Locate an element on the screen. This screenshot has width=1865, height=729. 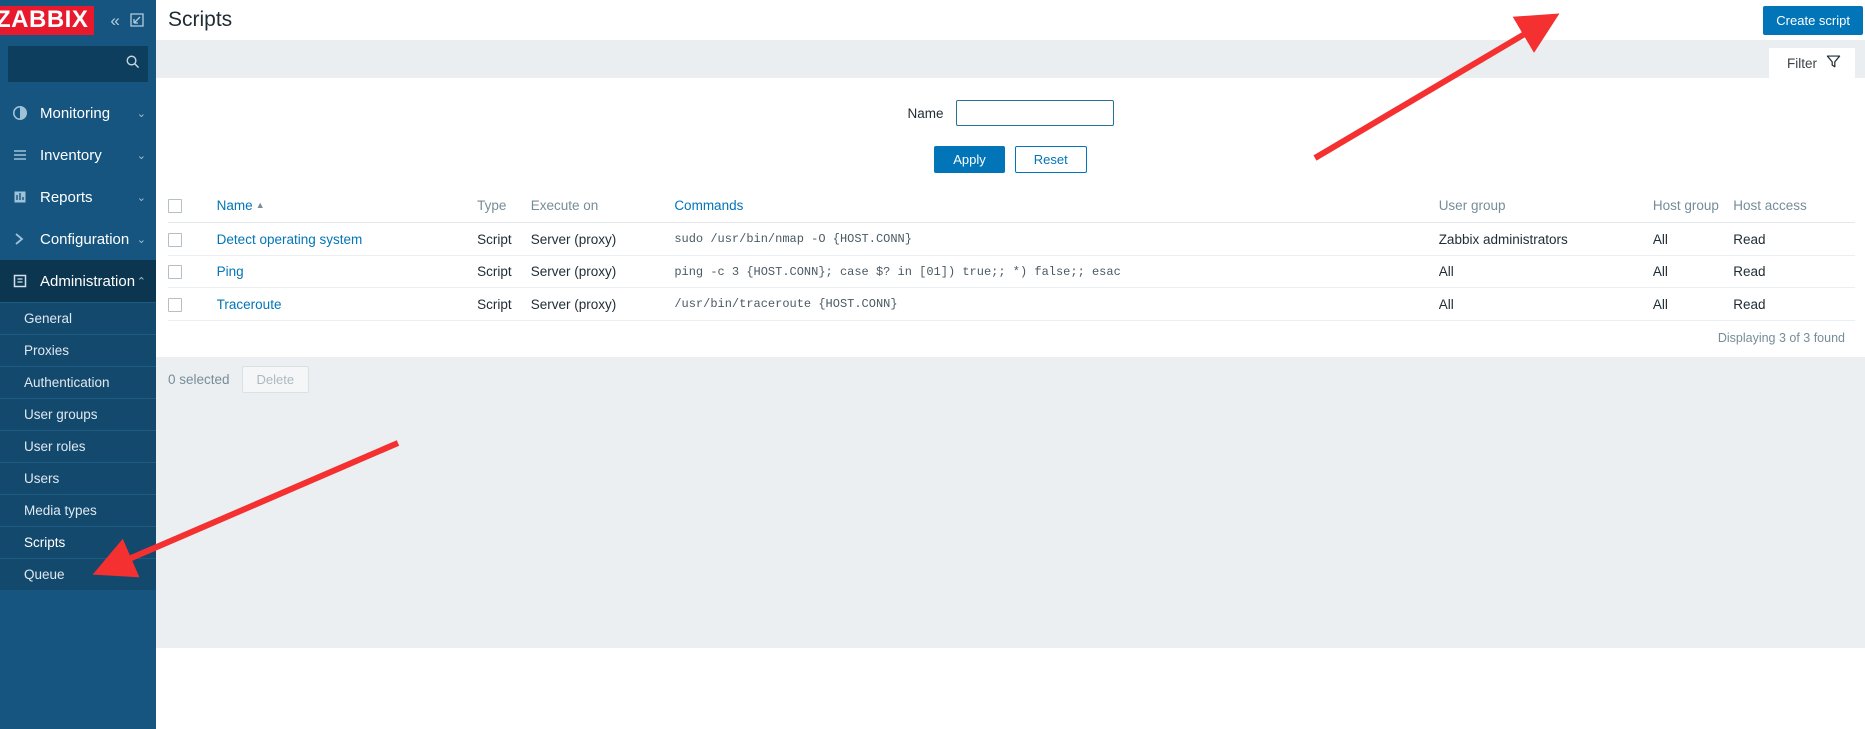
column-header-host-access: Host access is located at coordinates (1794, 206).